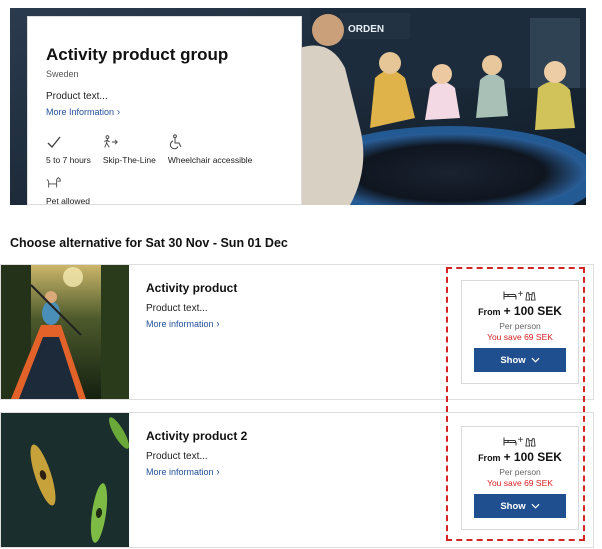 The height and width of the screenshot is (549, 602). I want to click on page-title: Activity product group, so click(137, 54).